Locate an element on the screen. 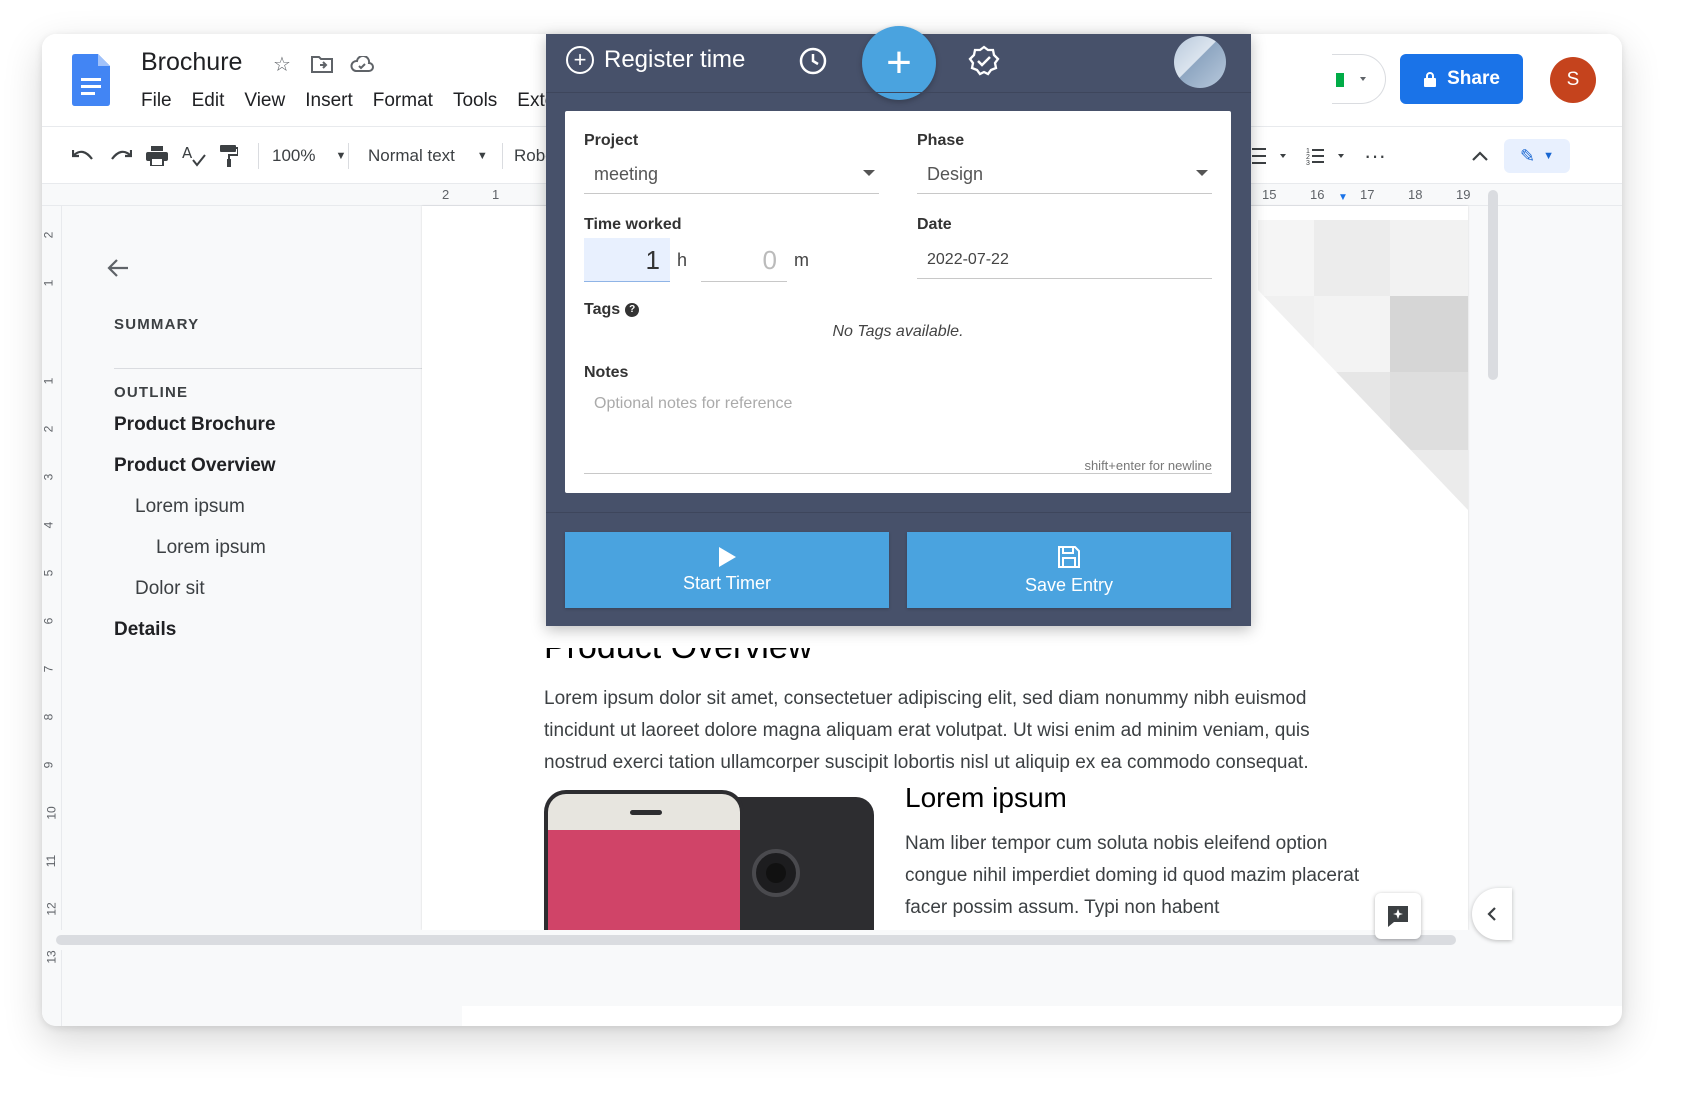  register-time-tab: + Register time is located at coordinates (655, 60).